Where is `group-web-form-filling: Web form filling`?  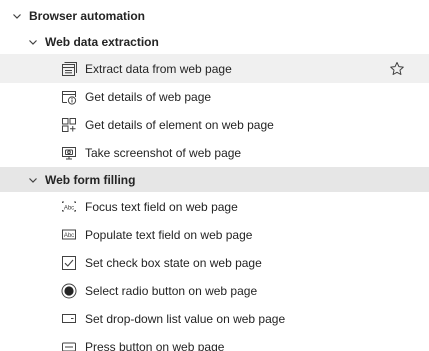
group-web-form-filling: Web form filling is located at coordinates (214, 179).